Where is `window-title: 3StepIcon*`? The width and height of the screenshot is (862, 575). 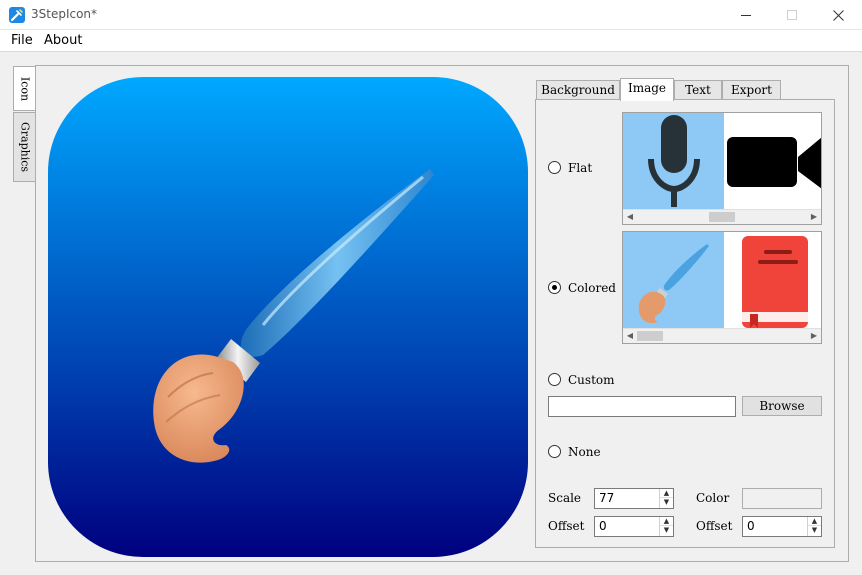
window-title: 3StepIcon* is located at coordinates (64, 14).